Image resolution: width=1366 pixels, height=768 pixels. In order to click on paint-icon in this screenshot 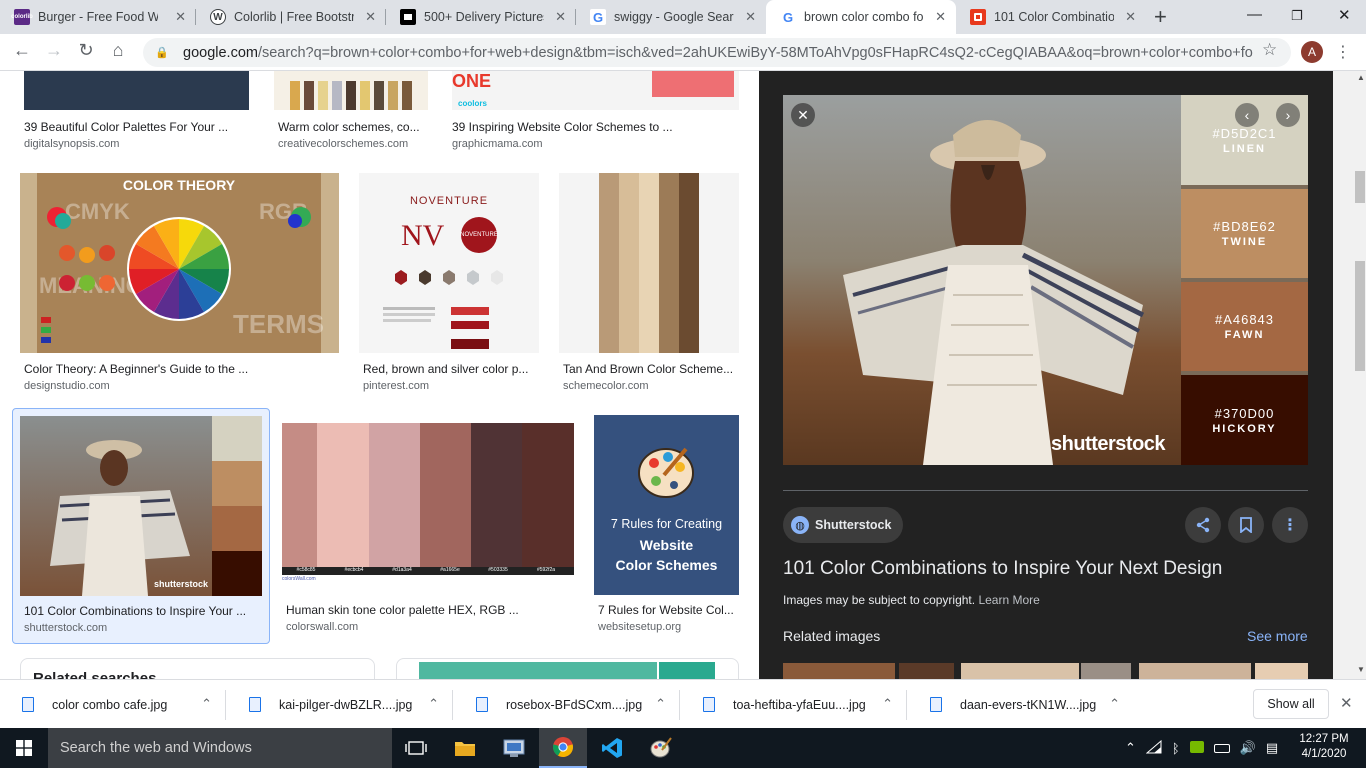, I will do `click(661, 748)`.